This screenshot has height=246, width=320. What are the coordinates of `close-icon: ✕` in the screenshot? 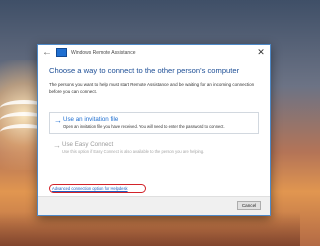 It's located at (261, 52).